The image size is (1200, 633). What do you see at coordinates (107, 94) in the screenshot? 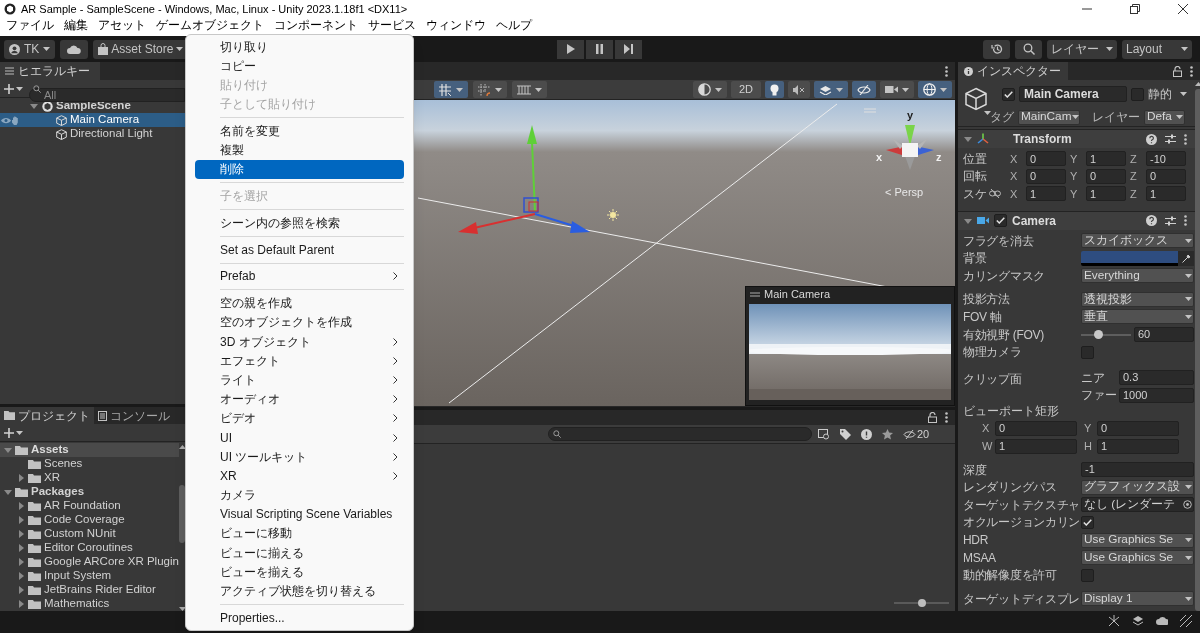
I see `search-field: All` at bounding box center [107, 94].